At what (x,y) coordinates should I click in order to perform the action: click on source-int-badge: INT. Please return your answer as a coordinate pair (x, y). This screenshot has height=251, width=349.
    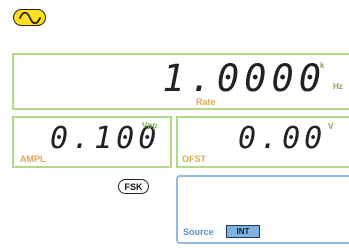
    Looking at the image, I should click on (243, 231).